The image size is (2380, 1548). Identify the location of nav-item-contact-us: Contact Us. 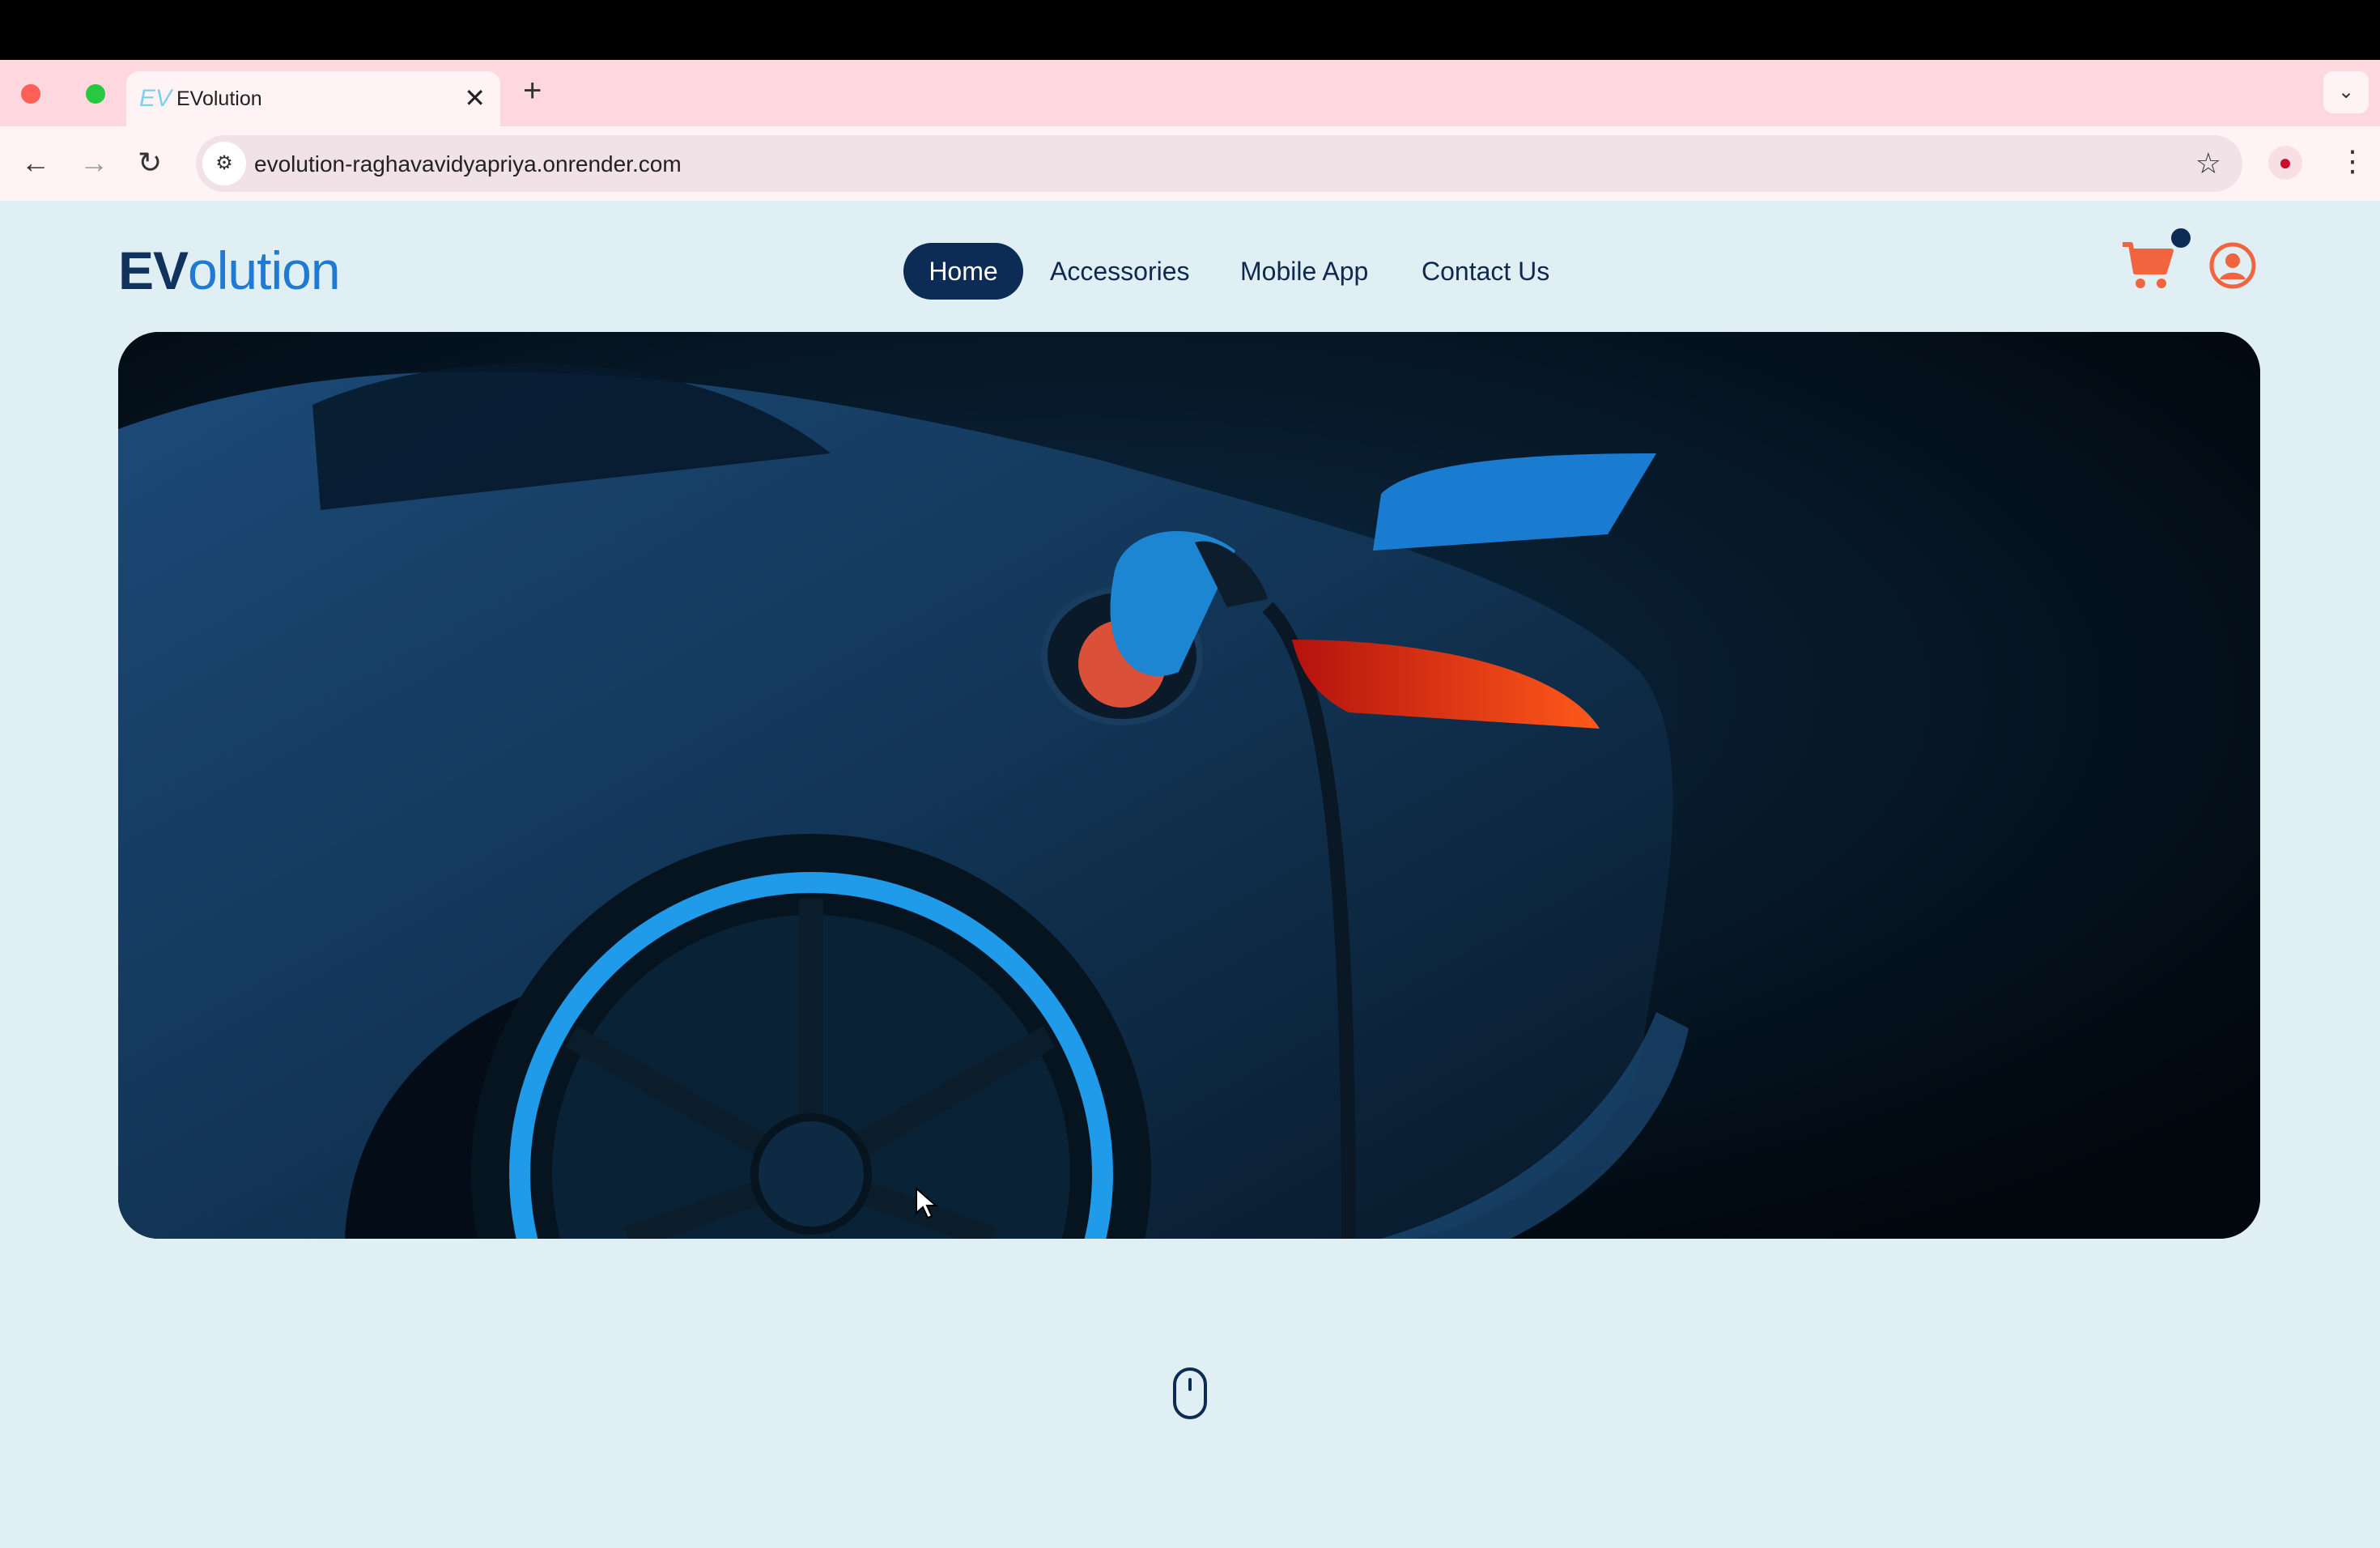
(1485, 272).